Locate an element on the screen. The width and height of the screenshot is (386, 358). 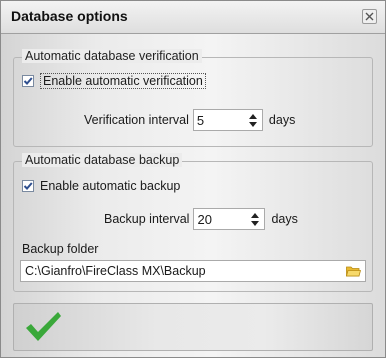
backup-folder-label: Backup folder is located at coordinates (60, 249).